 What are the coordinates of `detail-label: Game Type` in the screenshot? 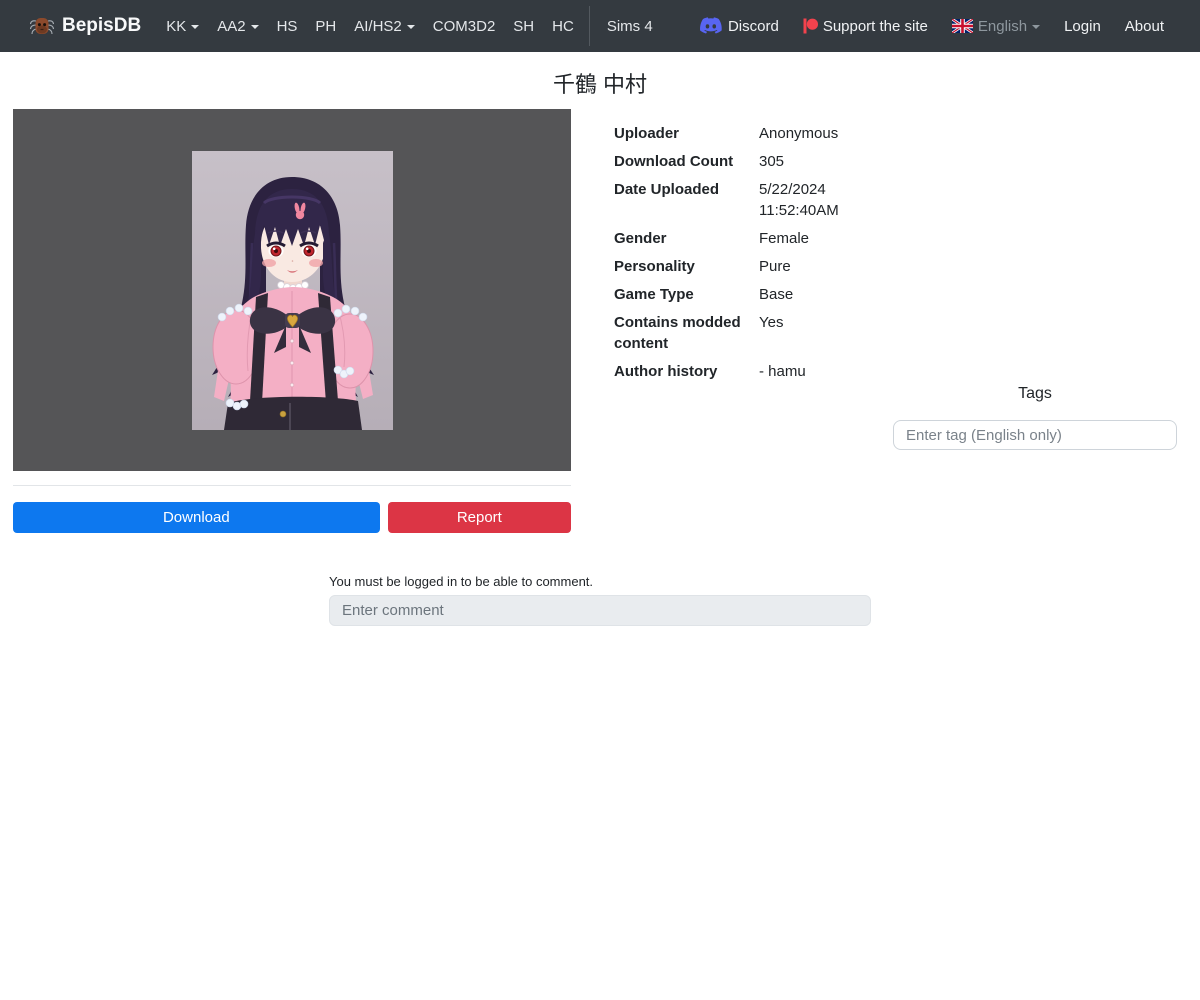 It's located at (654, 294).